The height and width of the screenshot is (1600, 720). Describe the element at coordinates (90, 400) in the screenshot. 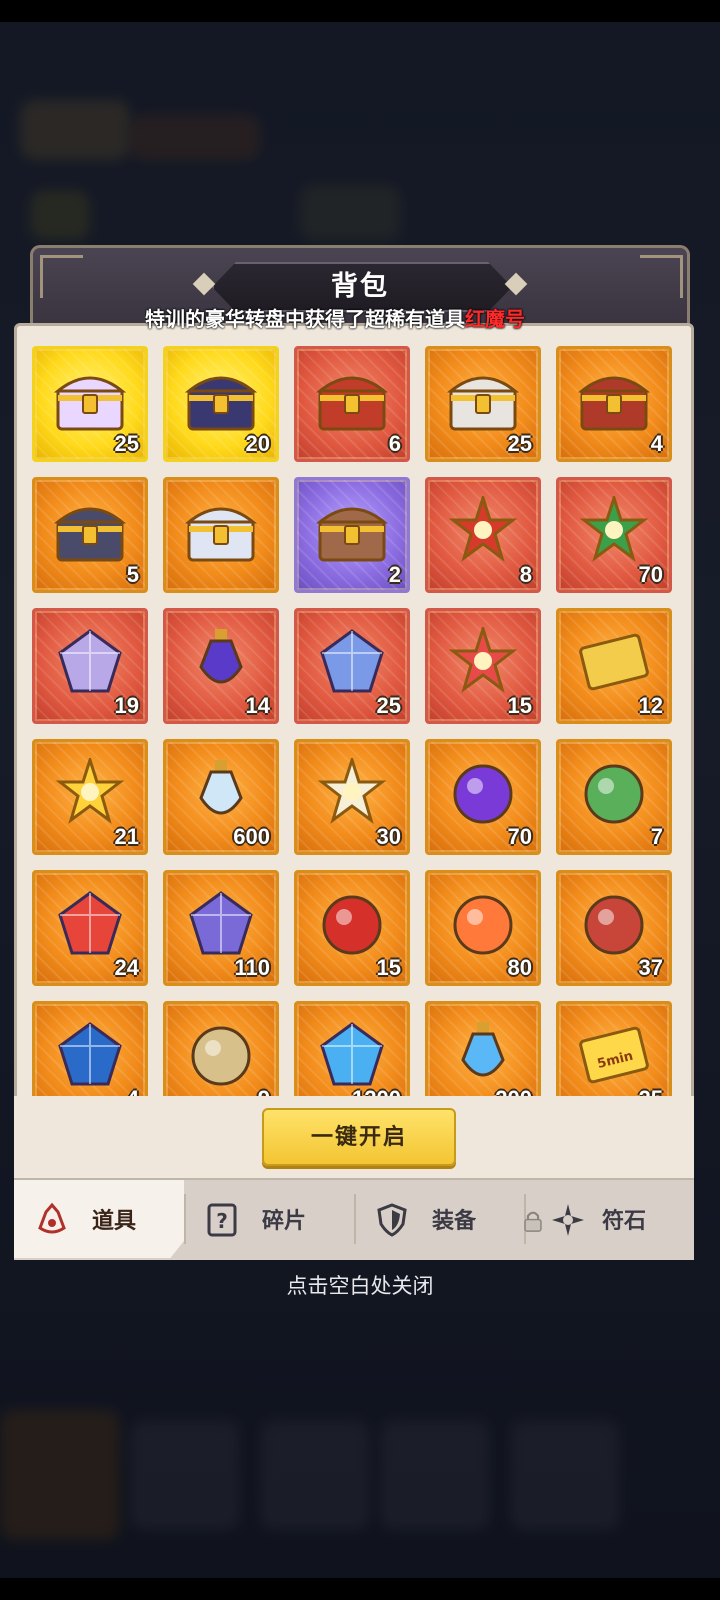

I see `star-chest-icon` at that location.